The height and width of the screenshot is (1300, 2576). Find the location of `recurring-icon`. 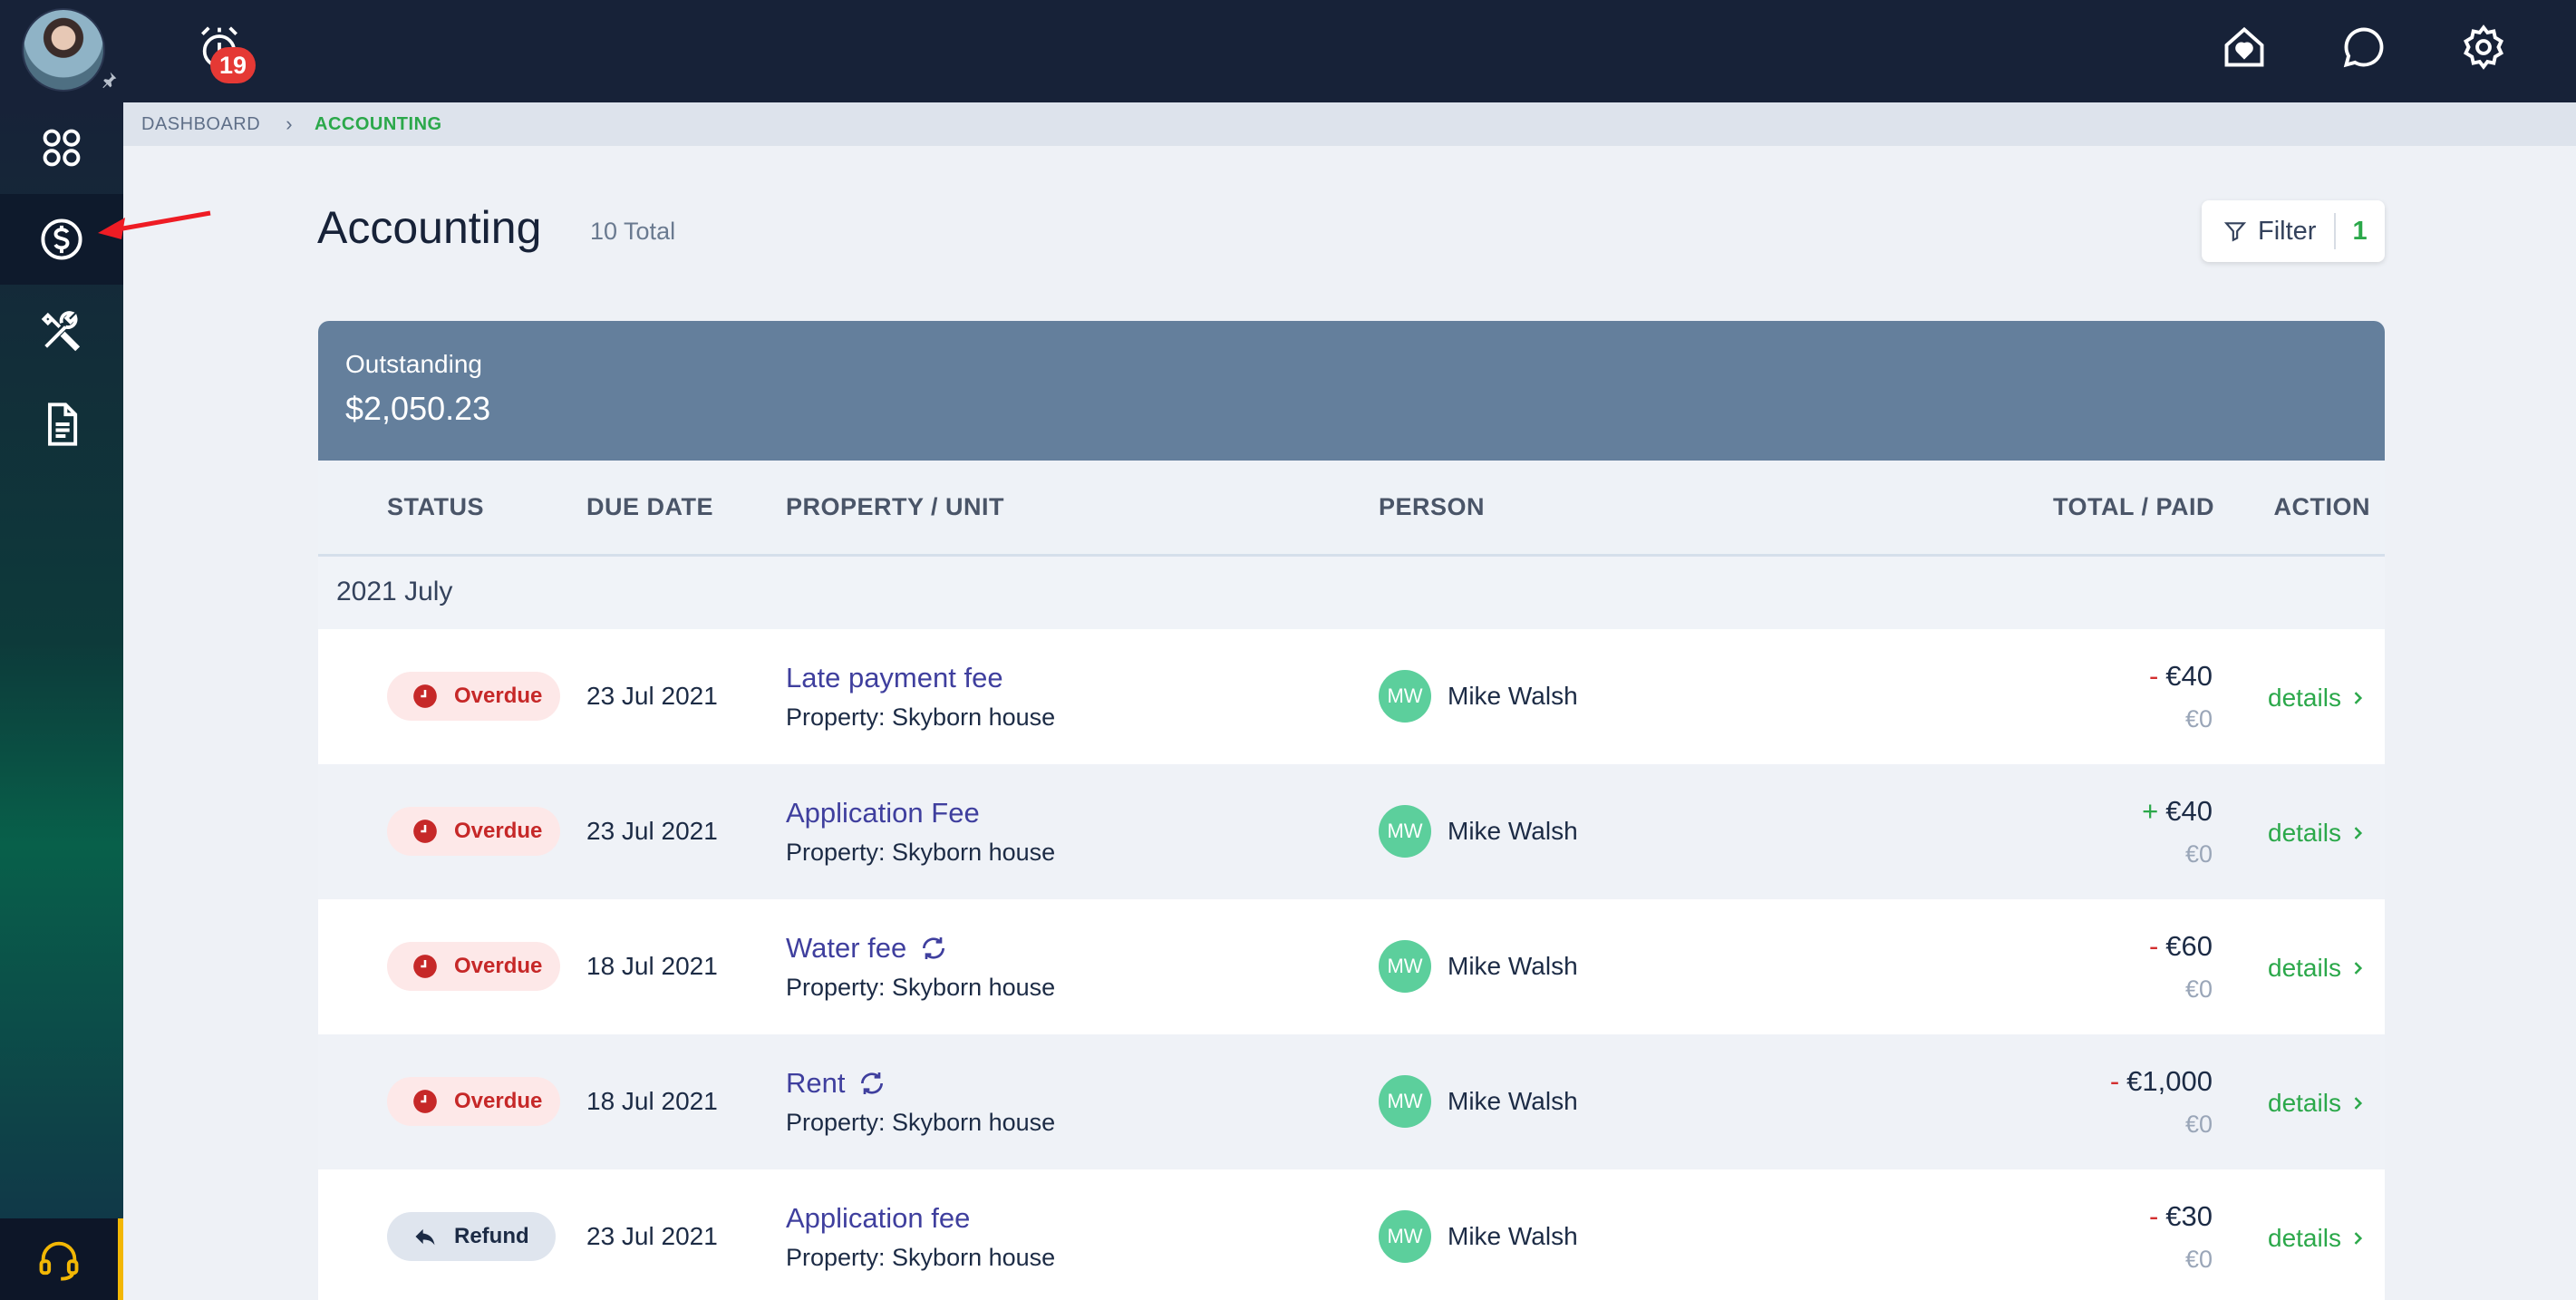

recurring-icon is located at coordinates (872, 1083).